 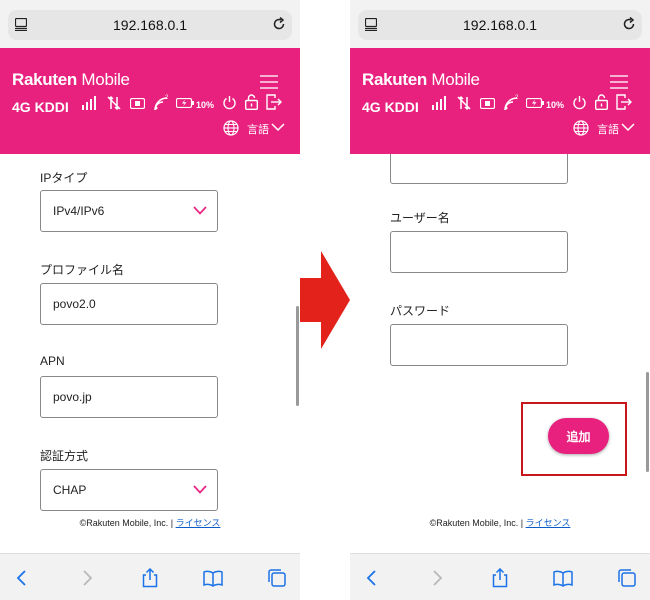 What do you see at coordinates (479, 345) in the screenshot?
I see `password-input` at bounding box center [479, 345].